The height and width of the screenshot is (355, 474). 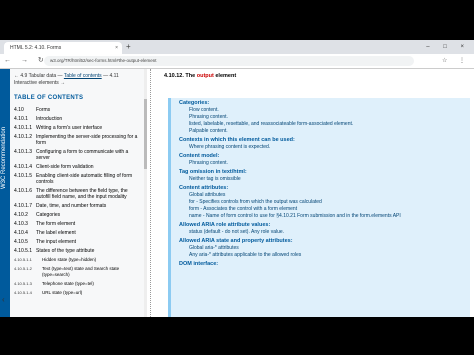 I want to click on definition-item: Where phrasing content is expected., so click(x=329, y=147).